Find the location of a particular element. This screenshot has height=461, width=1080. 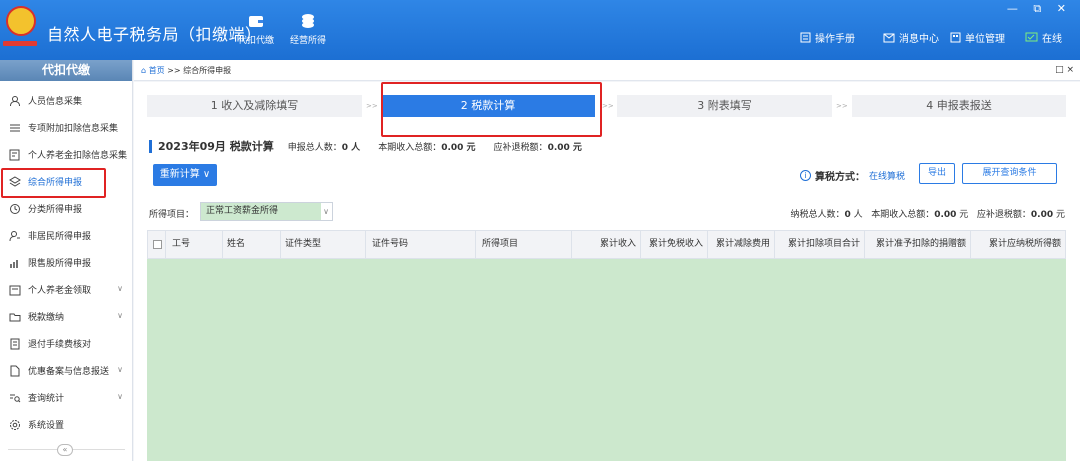

manual-icon is located at coordinates (805, 37).